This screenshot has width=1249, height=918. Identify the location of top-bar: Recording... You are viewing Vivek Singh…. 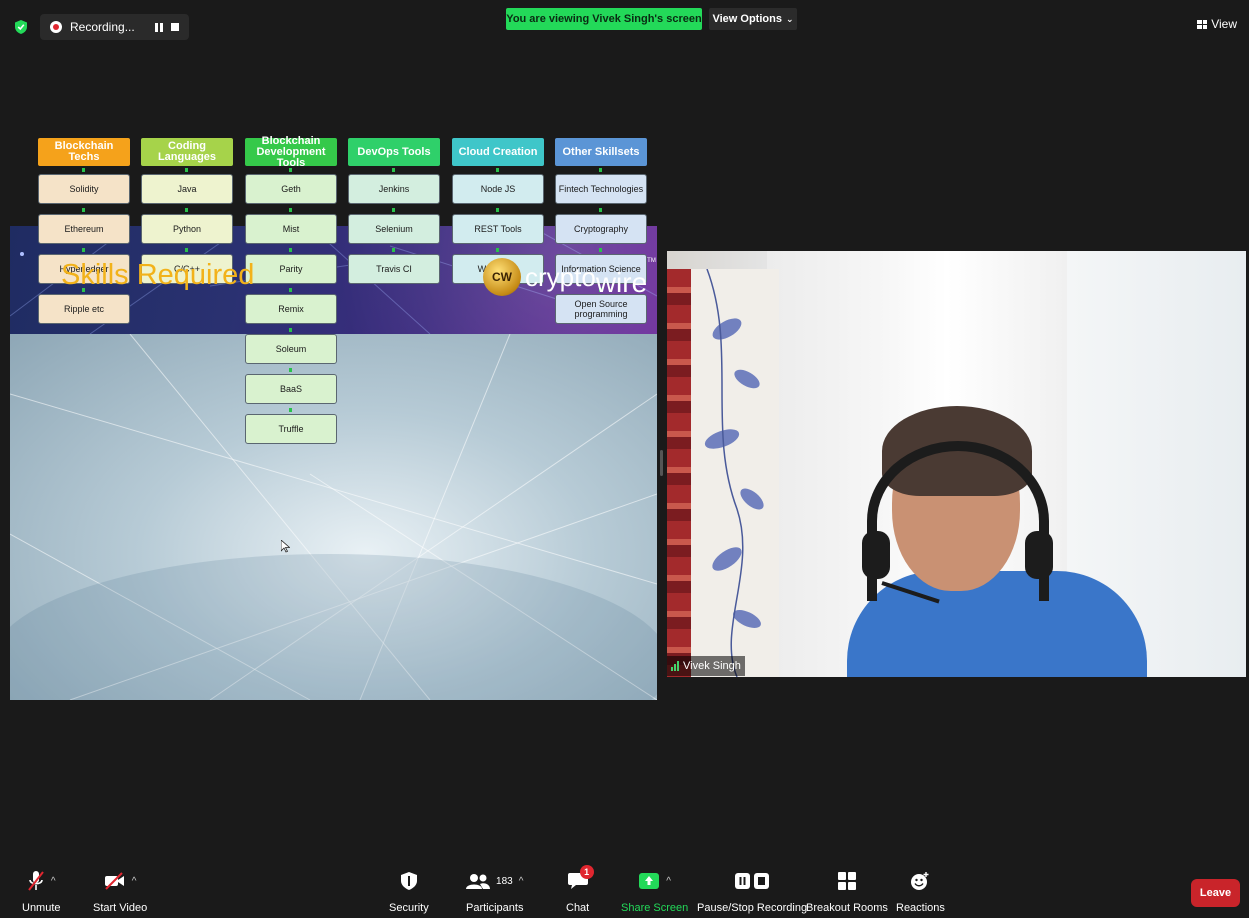
(624, 25).